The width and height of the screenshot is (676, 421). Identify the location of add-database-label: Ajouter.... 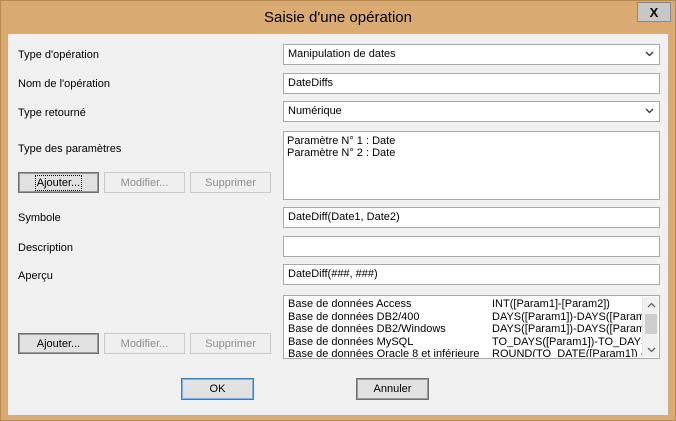
(58, 343).